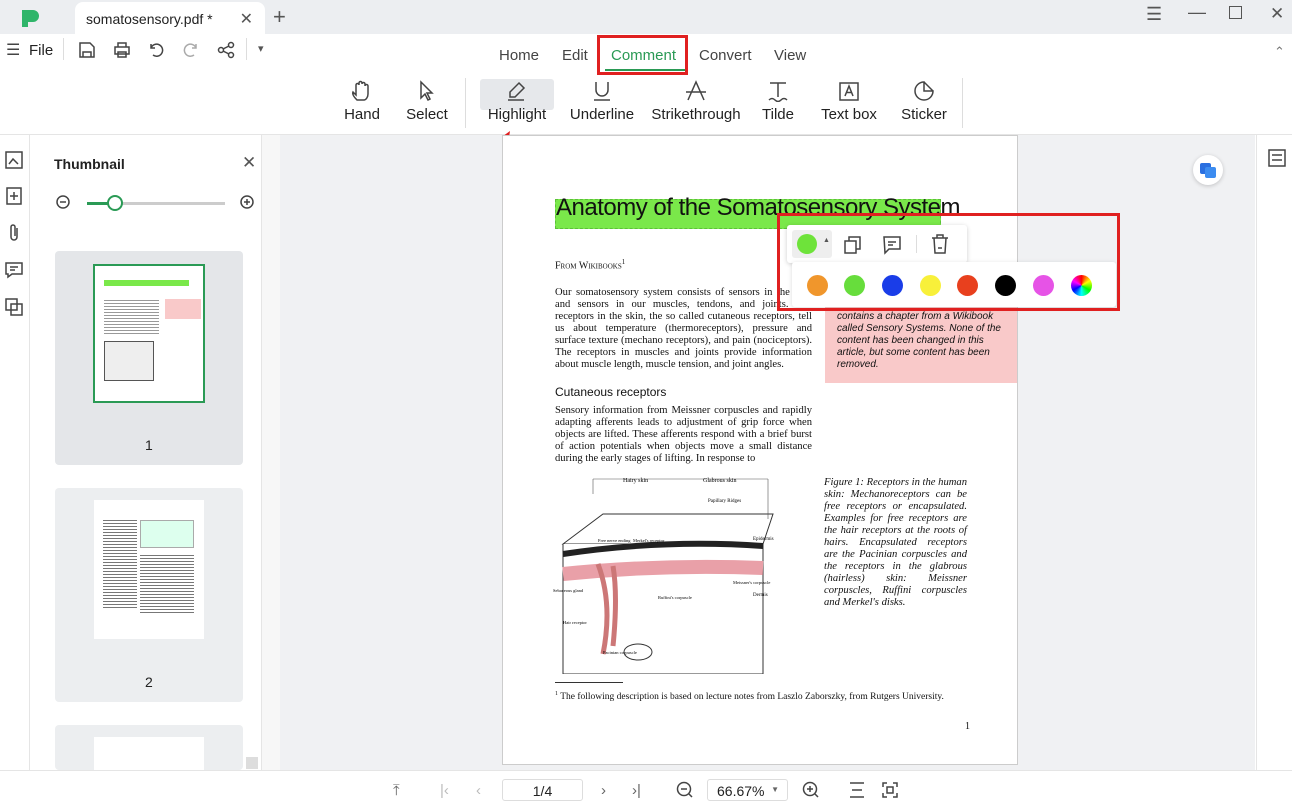 This screenshot has height=807, width=1292. Describe the element at coordinates (646, 788) in the screenshot. I see `bottom-bar` at that location.